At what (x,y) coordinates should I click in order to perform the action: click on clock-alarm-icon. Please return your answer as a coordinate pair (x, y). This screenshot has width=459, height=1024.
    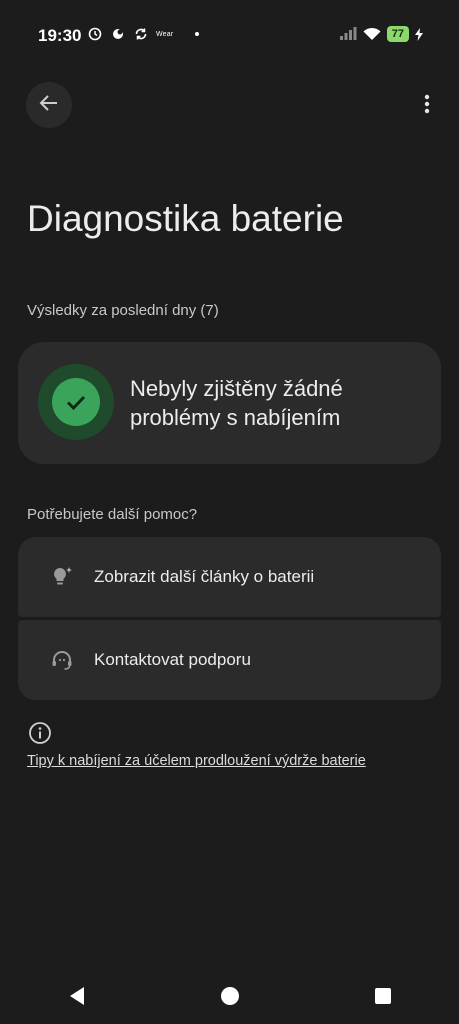
    Looking at the image, I should click on (95, 34).